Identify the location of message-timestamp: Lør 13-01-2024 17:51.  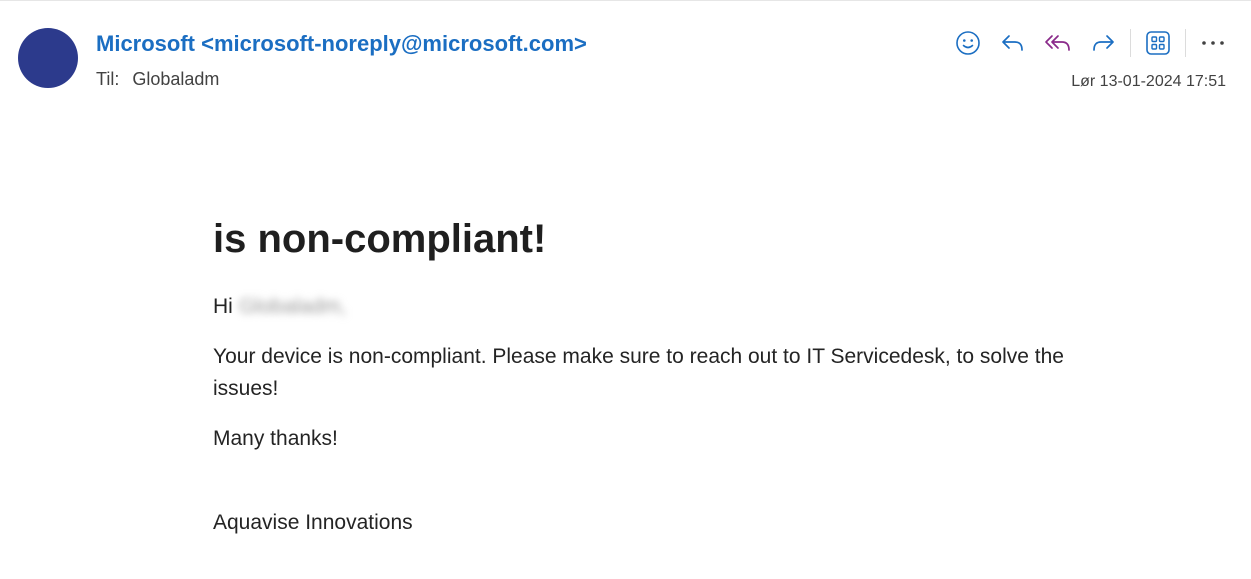
(1148, 81).